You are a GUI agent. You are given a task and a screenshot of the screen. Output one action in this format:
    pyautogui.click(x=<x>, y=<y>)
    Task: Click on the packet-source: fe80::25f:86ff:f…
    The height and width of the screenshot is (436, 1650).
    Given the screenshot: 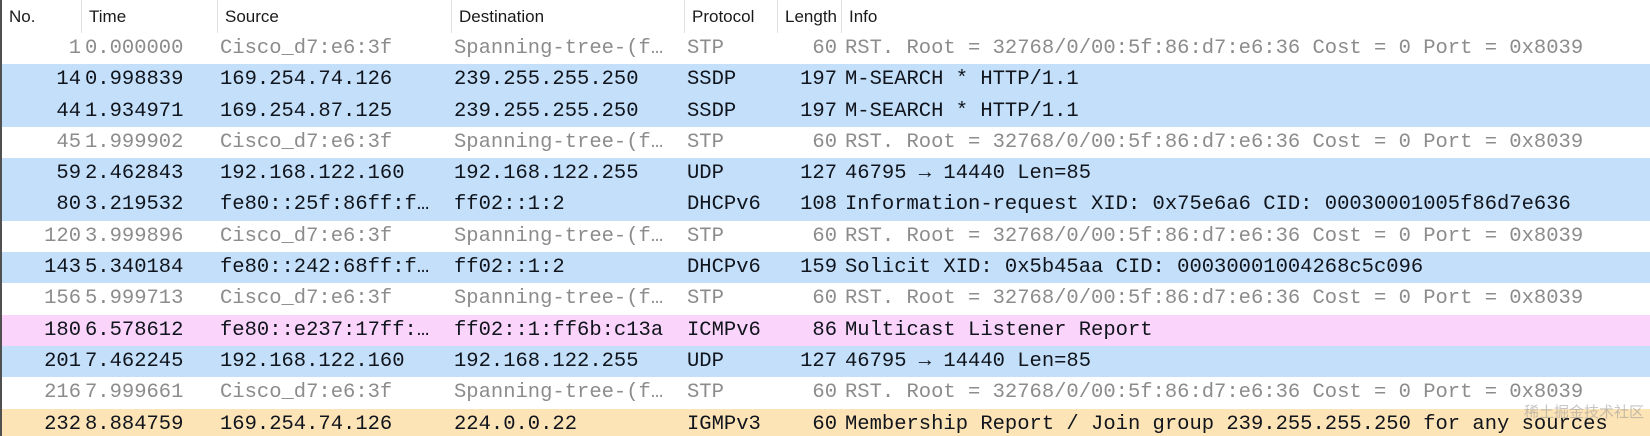 What is the action you would take?
    pyautogui.click(x=325, y=205)
    